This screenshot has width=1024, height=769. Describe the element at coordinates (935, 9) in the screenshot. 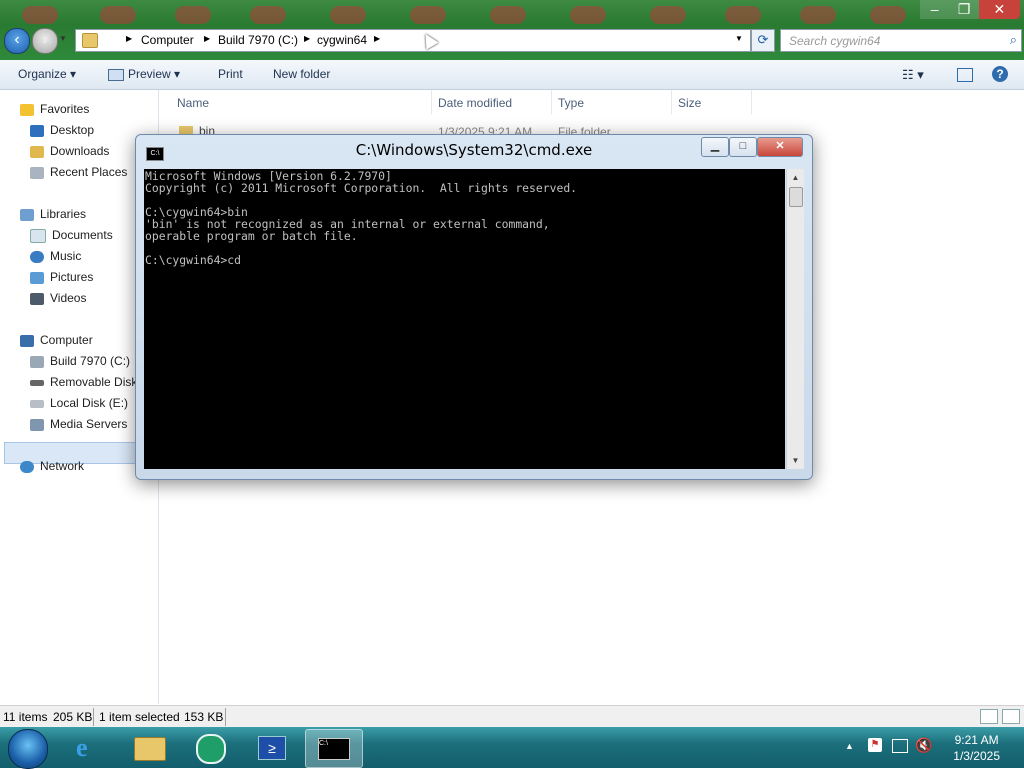

I see `minimize-button: ‒` at that location.